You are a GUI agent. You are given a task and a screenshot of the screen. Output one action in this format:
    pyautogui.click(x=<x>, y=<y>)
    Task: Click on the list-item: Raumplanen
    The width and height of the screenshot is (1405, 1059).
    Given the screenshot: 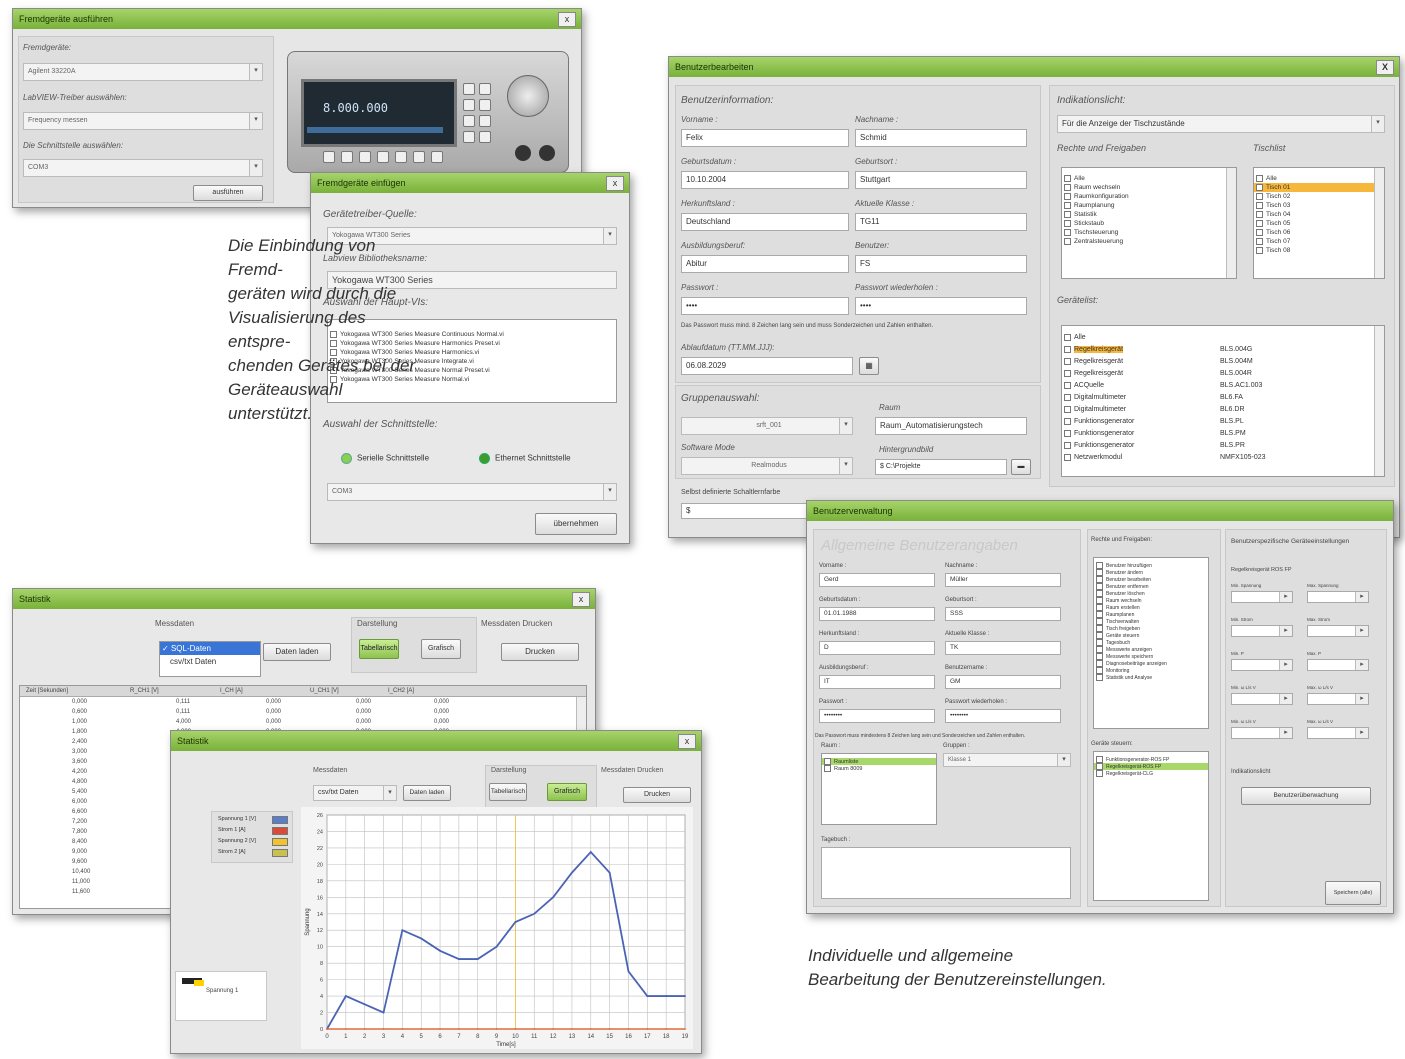 What is the action you would take?
    pyautogui.click(x=1151, y=614)
    